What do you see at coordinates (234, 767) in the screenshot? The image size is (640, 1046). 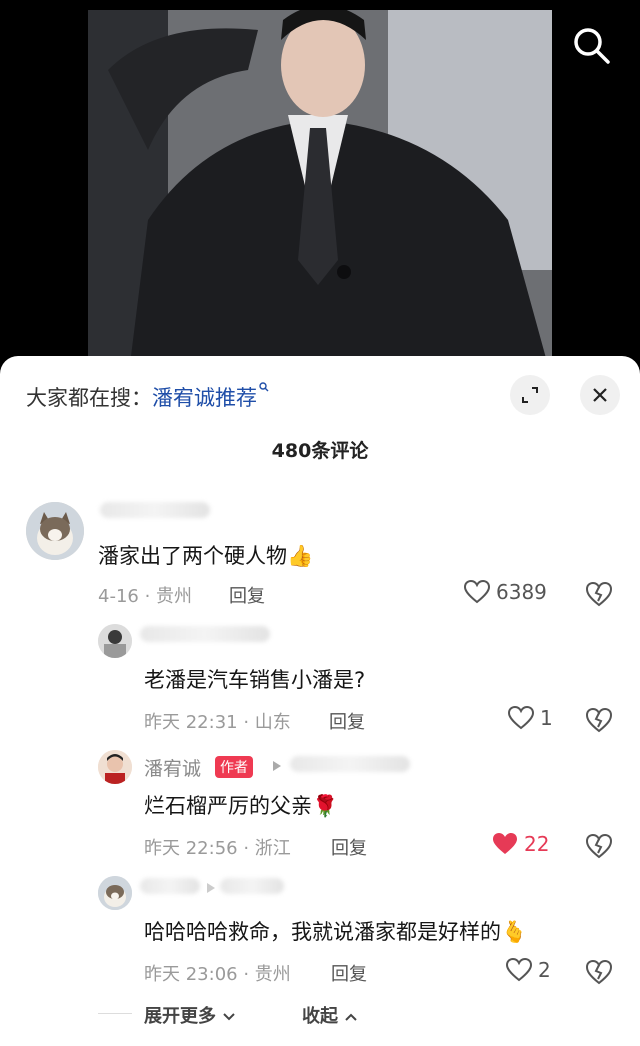 I see `author-badge: 作者` at bounding box center [234, 767].